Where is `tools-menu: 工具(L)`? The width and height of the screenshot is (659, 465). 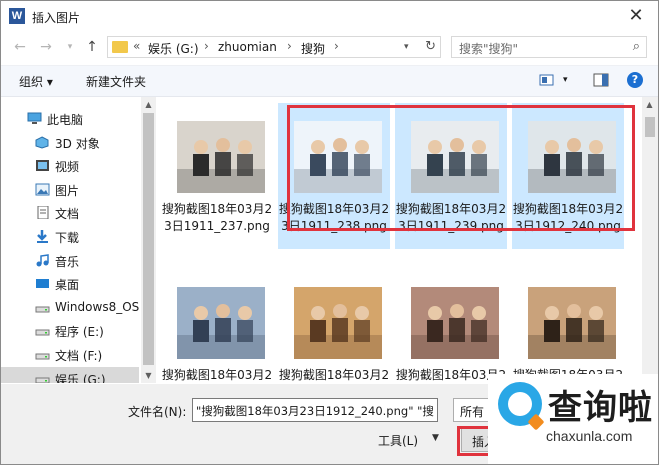
tools-menu: 工具(L) is located at coordinates (398, 440).